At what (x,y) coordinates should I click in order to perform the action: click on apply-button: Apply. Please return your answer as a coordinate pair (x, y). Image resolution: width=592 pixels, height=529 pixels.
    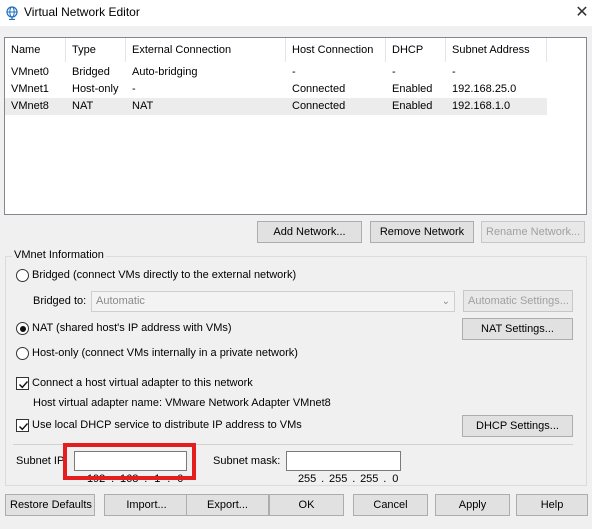
    Looking at the image, I should click on (472, 505).